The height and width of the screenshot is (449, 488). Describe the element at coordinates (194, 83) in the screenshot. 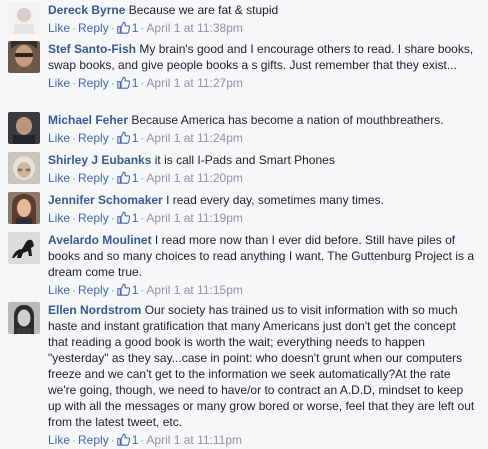

I see `timestamp: April 1 at 11:27pm` at that location.